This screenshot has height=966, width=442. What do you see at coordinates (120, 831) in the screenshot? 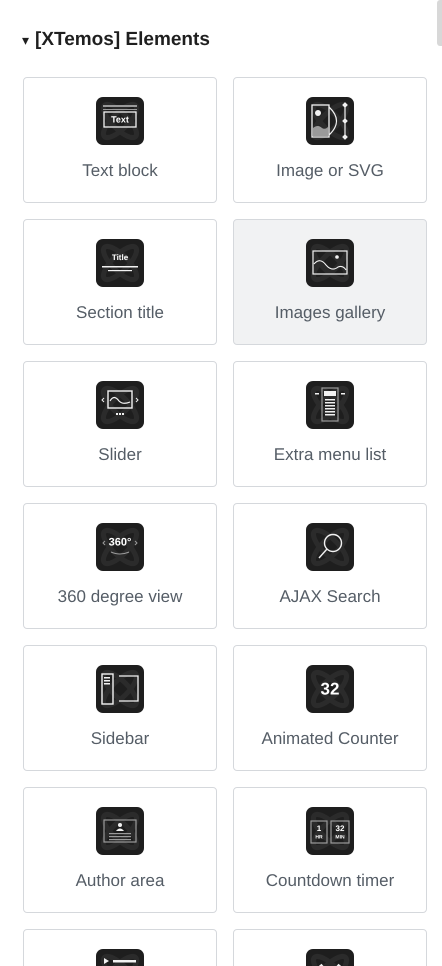
I see `author-card-icon` at bounding box center [120, 831].